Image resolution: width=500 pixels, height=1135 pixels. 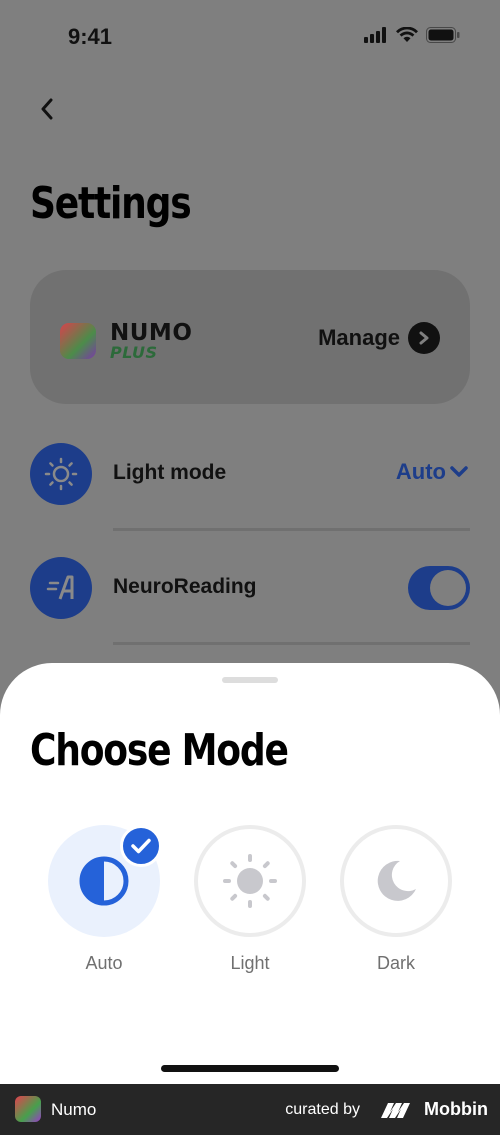 I want to click on light-mode-value: Auto, so click(x=420, y=471).